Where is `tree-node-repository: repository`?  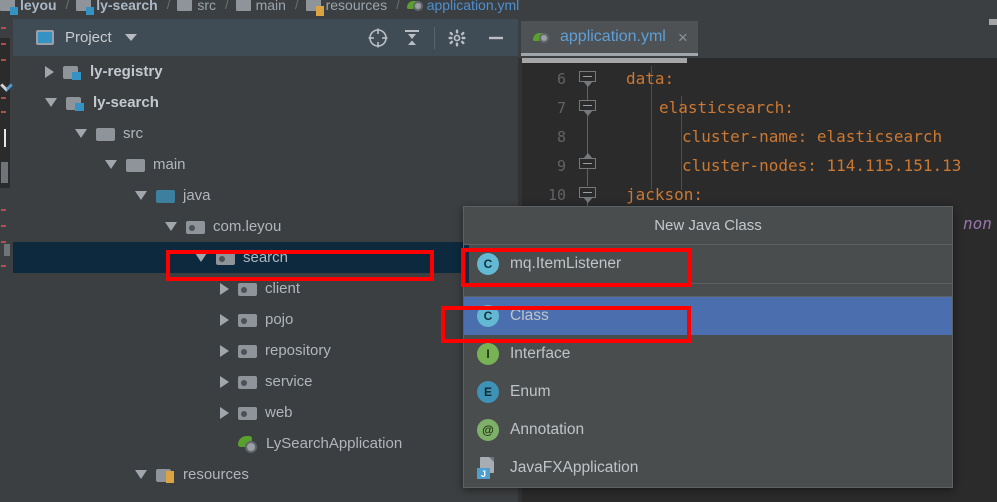
tree-node-repository: repository is located at coordinates (265, 350).